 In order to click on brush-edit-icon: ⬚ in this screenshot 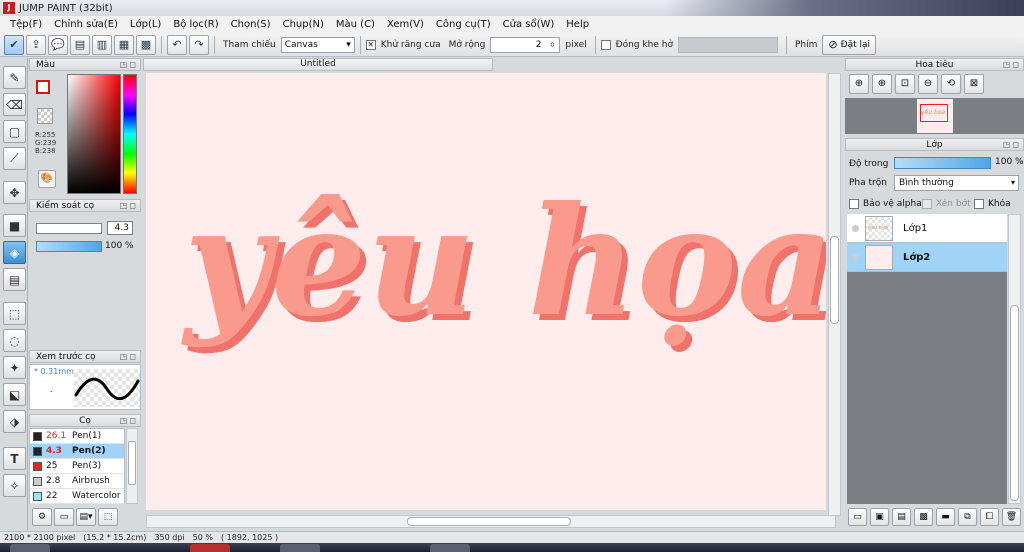, I will do `click(108, 517)`.